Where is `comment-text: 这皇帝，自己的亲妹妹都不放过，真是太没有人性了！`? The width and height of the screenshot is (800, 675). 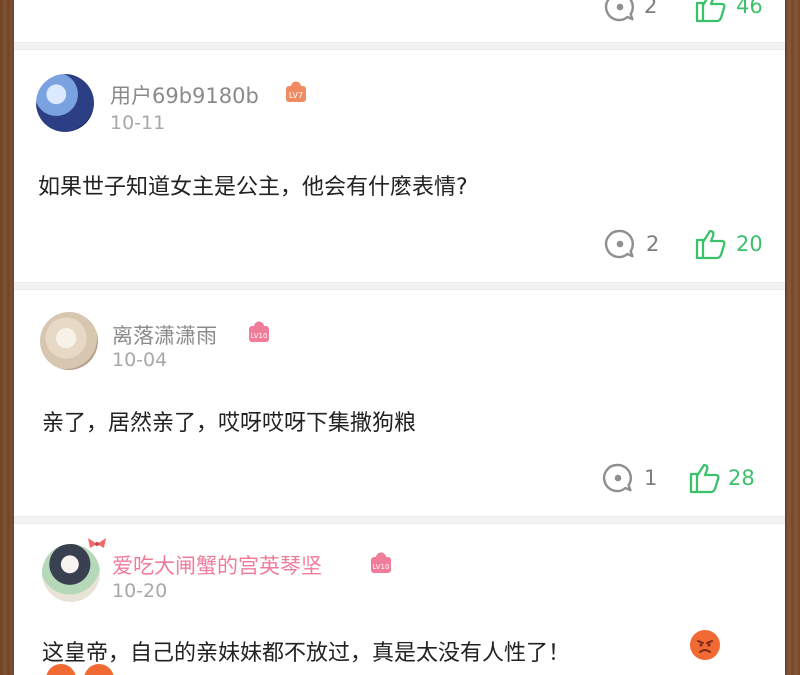
comment-text: 这皇帝，自己的亲妹妹都不放过，真是太没有人性了！ is located at coordinates (306, 653).